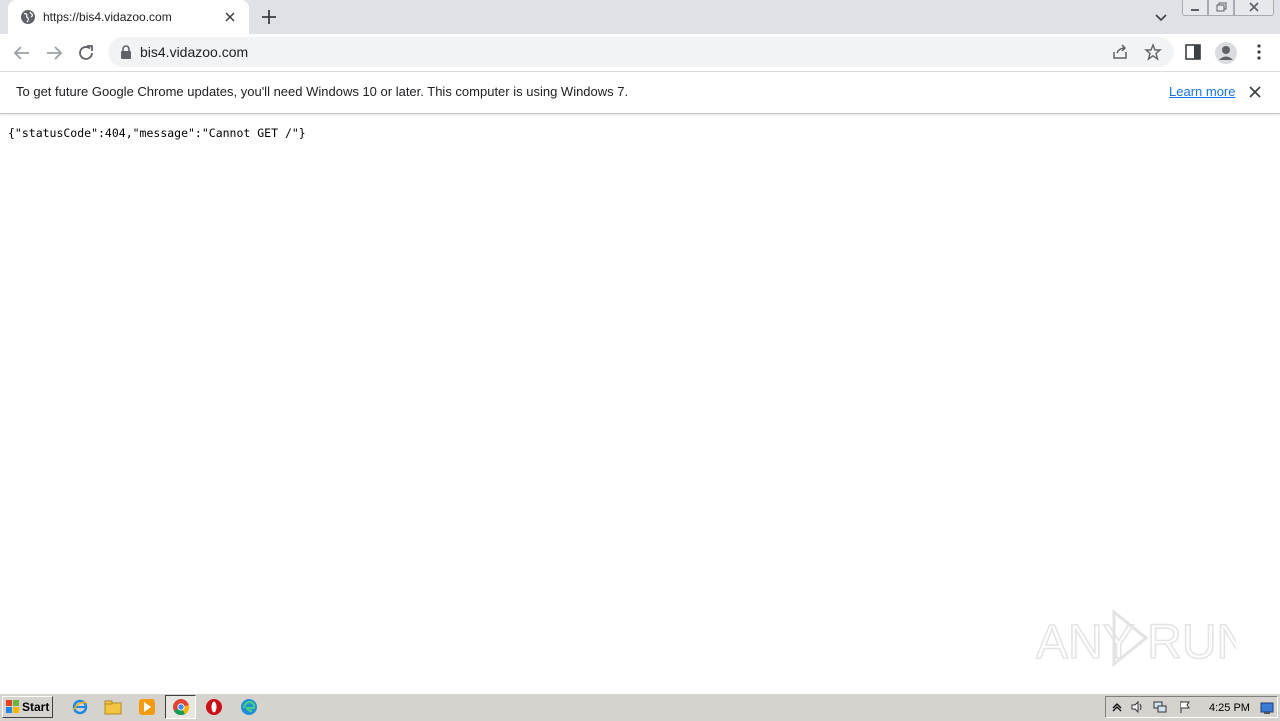  Describe the element at coordinates (1185, 707) in the screenshot. I see `action-center-flag-icon` at that location.